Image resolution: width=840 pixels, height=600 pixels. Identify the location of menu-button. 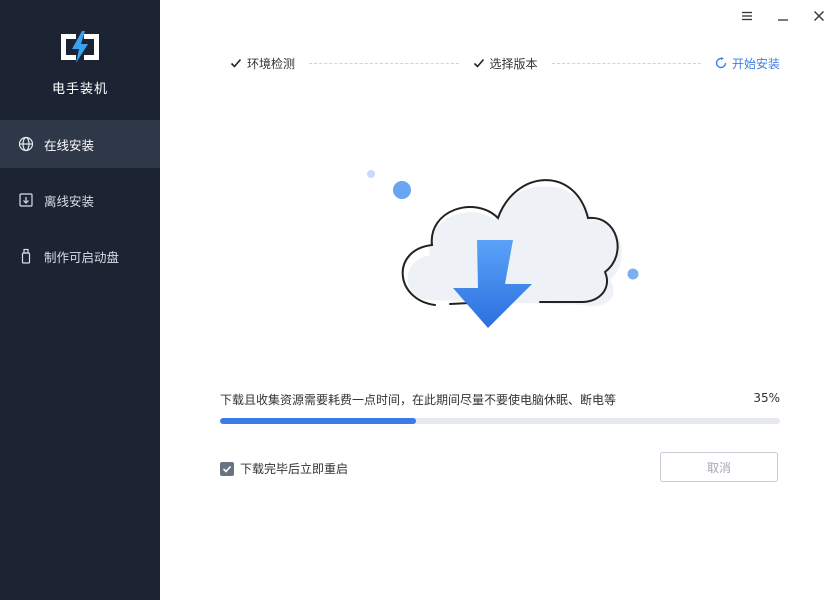
(747, 16).